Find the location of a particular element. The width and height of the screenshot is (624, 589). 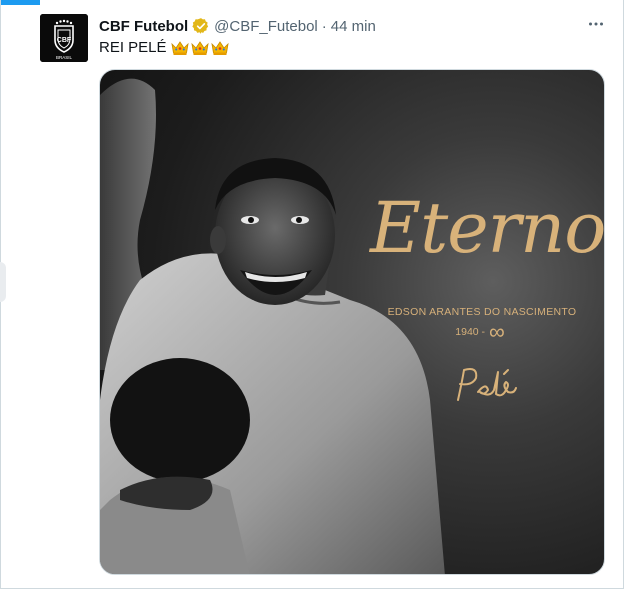

full-name-text: EDSON ARANTES DO NASCIMENTO is located at coordinates (482, 312).